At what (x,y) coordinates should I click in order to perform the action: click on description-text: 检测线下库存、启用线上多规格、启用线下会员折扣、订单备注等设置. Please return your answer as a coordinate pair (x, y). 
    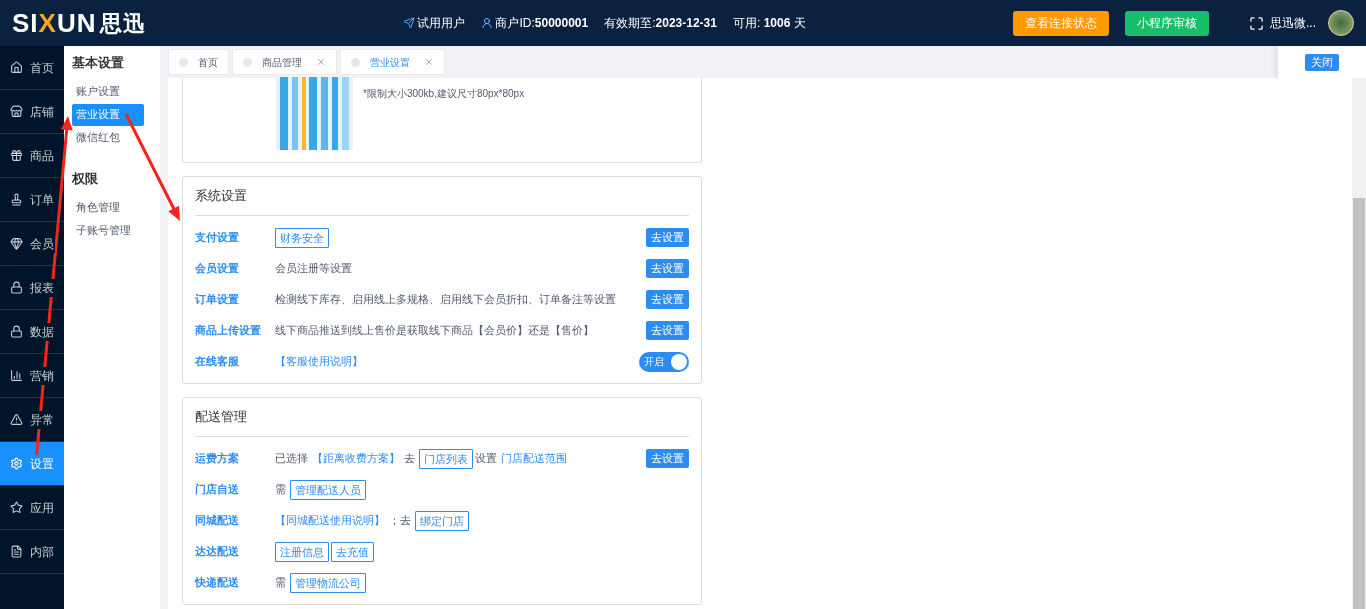
    Looking at the image, I should click on (445, 300).